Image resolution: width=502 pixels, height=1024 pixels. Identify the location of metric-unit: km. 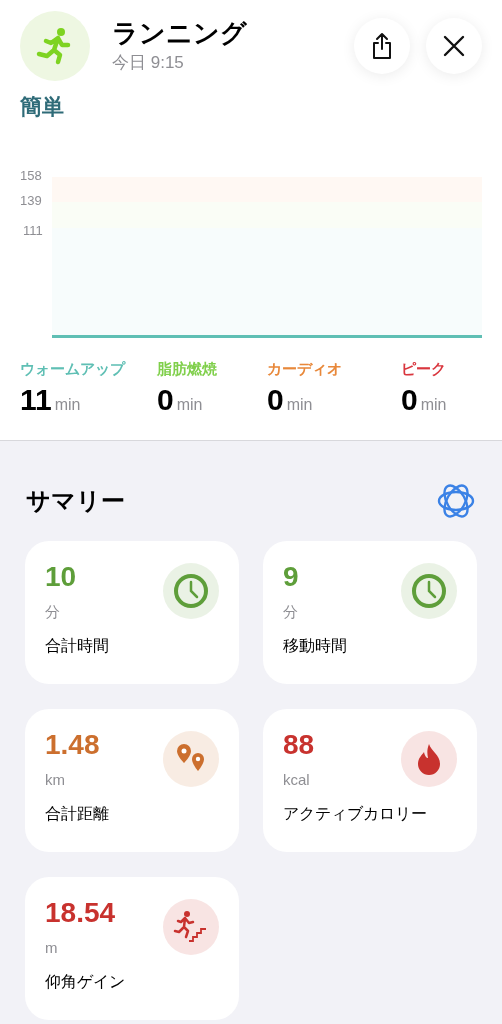
(55, 780).